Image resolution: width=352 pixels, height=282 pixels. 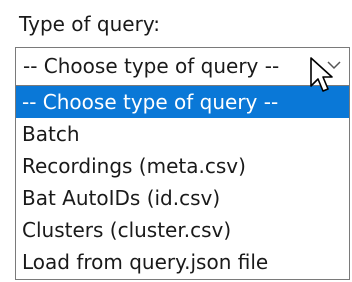 What do you see at coordinates (182, 198) in the screenshot?
I see `option-bat-autoids: Bat AutoIDs (id.csv)` at bounding box center [182, 198].